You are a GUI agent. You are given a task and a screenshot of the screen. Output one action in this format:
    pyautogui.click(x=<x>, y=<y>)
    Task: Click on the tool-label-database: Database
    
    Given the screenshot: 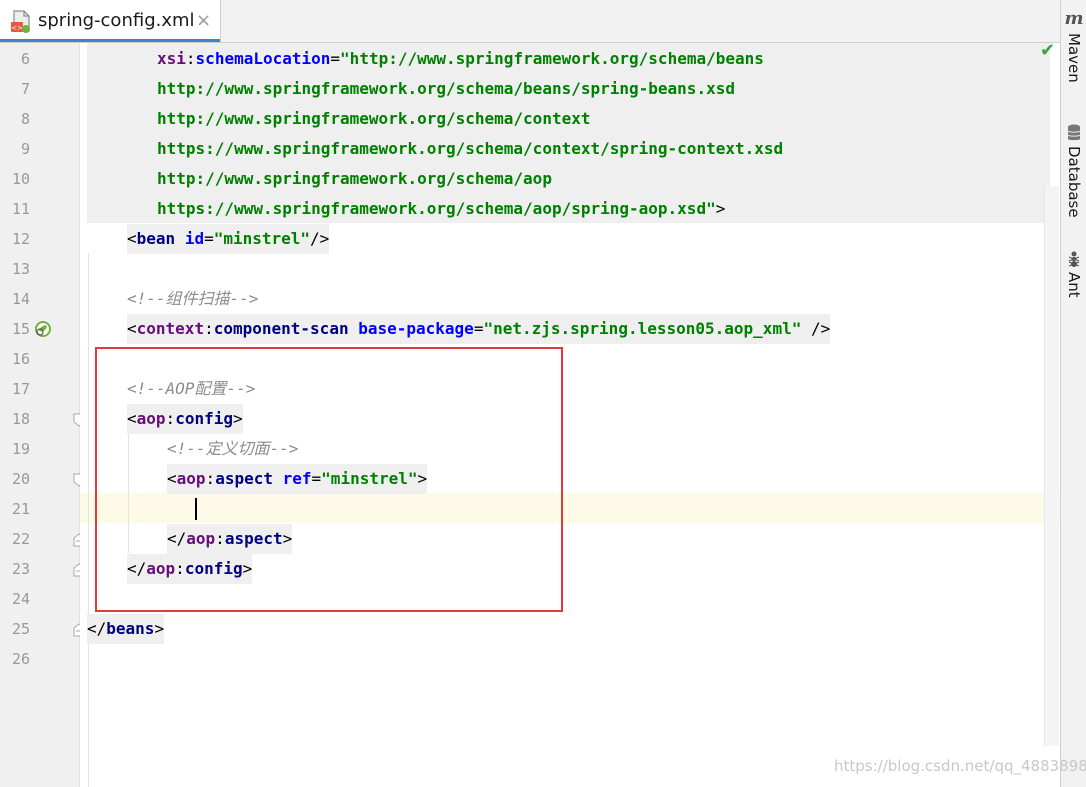 What is the action you would take?
    pyautogui.click(x=1074, y=182)
    